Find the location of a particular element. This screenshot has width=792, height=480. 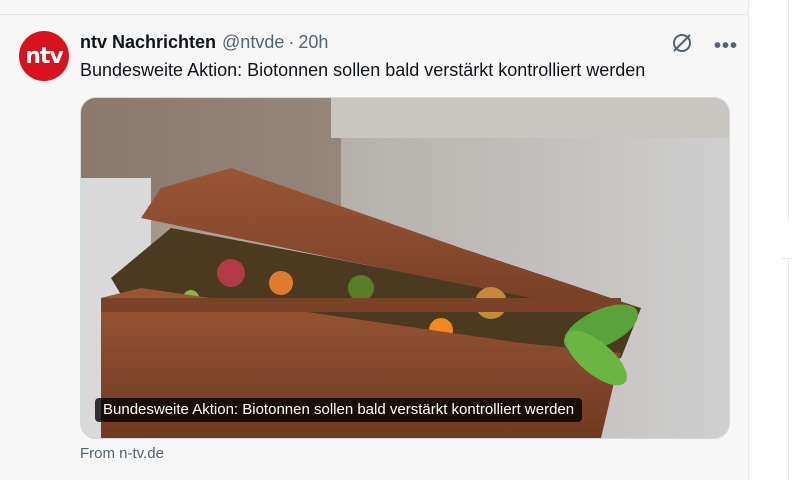

tweet-actions: ••• is located at coordinates (704, 45).